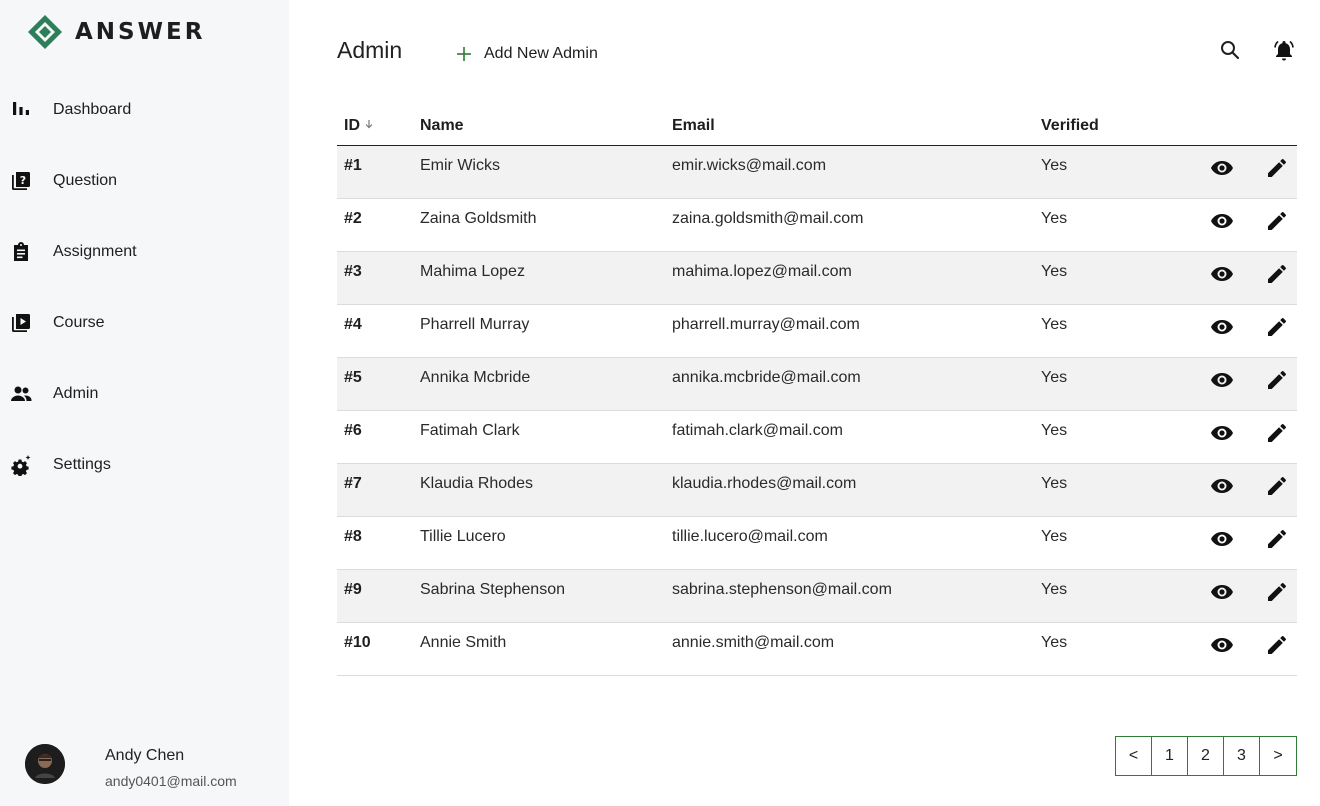 This screenshot has width=1320, height=806. I want to click on cell-id: #3, so click(353, 271).